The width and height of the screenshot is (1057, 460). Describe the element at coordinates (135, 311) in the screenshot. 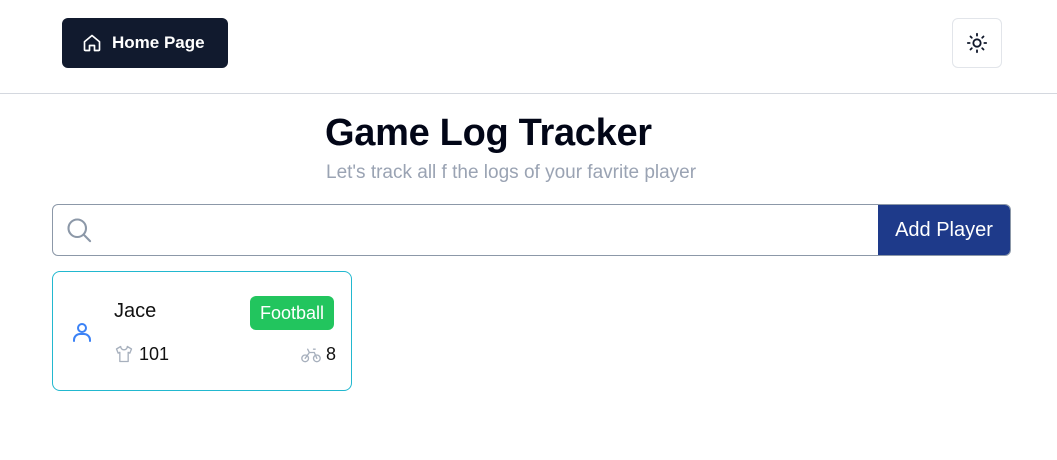

I see `player-name: Jace` at that location.